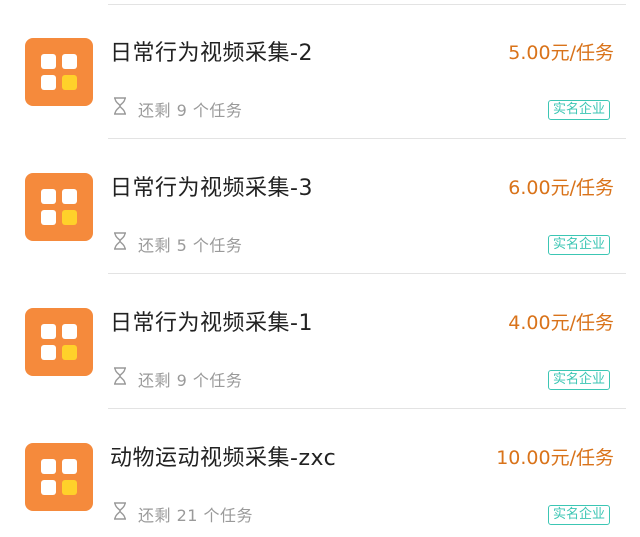  Describe the element at coordinates (561, 323) in the screenshot. I see `task-price: 4.00元/任务` at that location.